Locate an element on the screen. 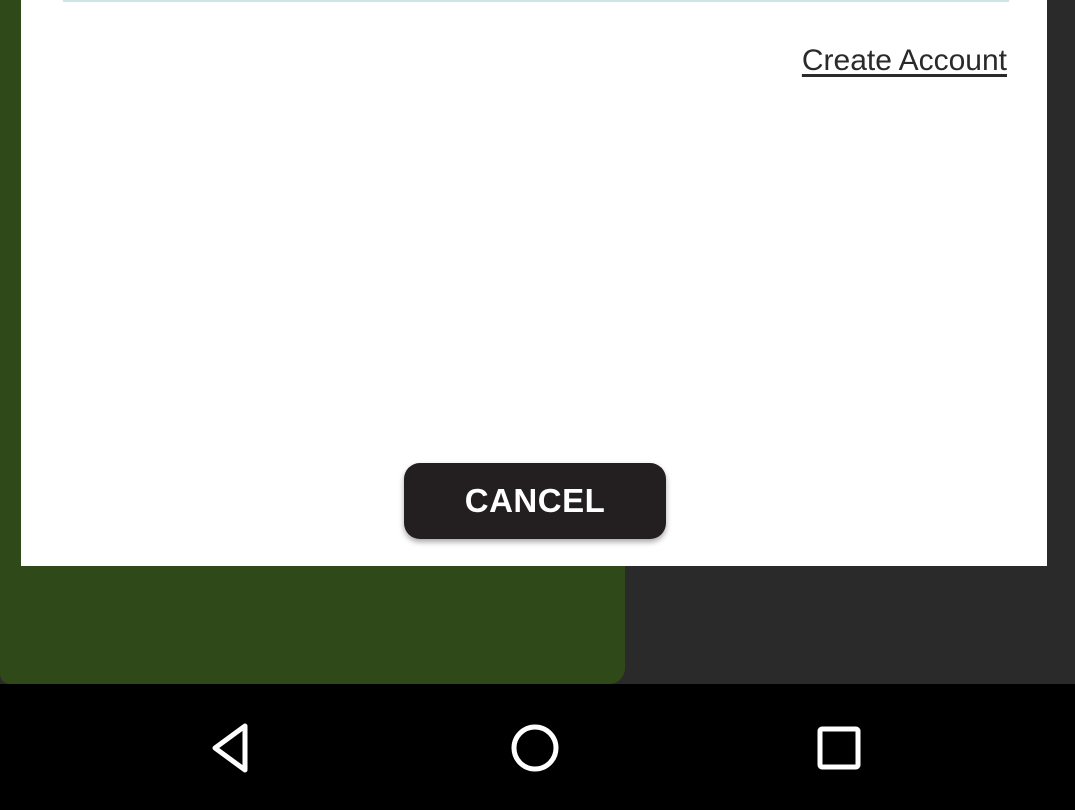  recents-button is located at coordinates (839, 748).